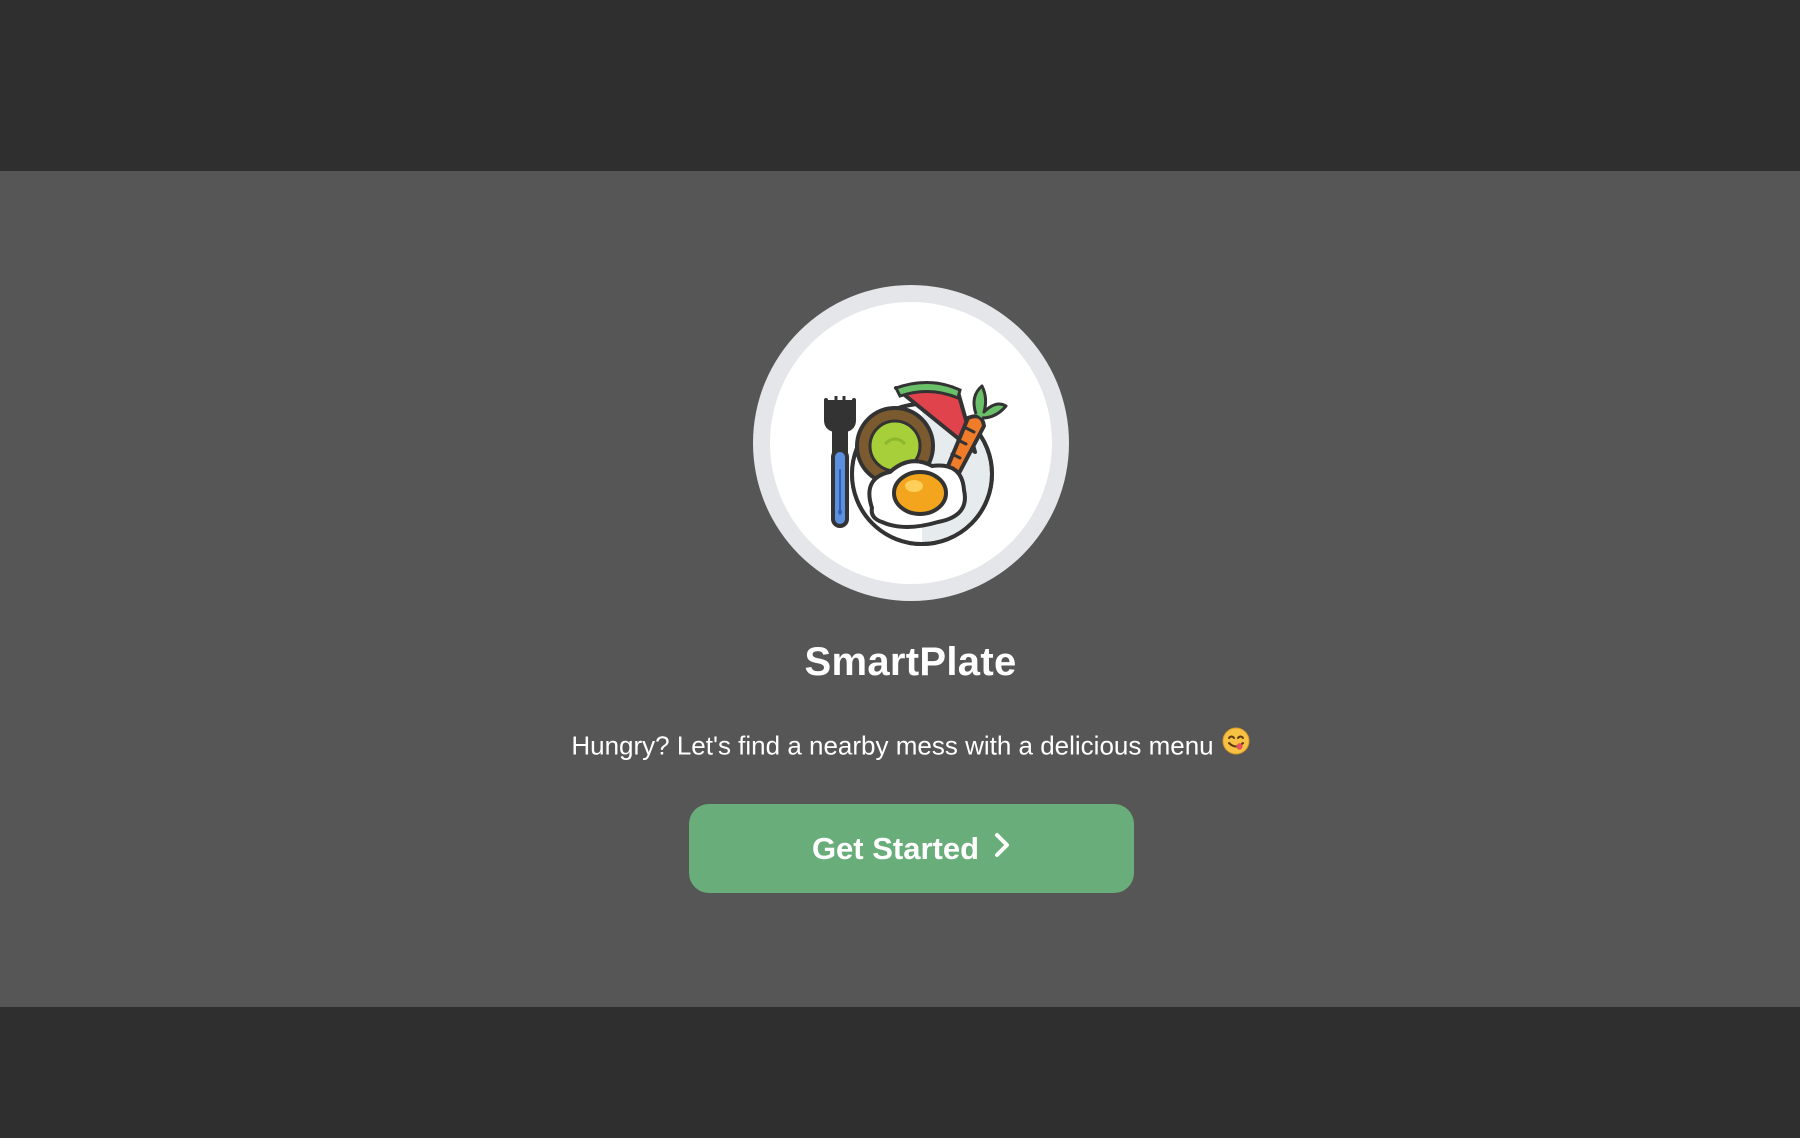  I want to click on yum-face-emoji-icon, so click(1236, 744).